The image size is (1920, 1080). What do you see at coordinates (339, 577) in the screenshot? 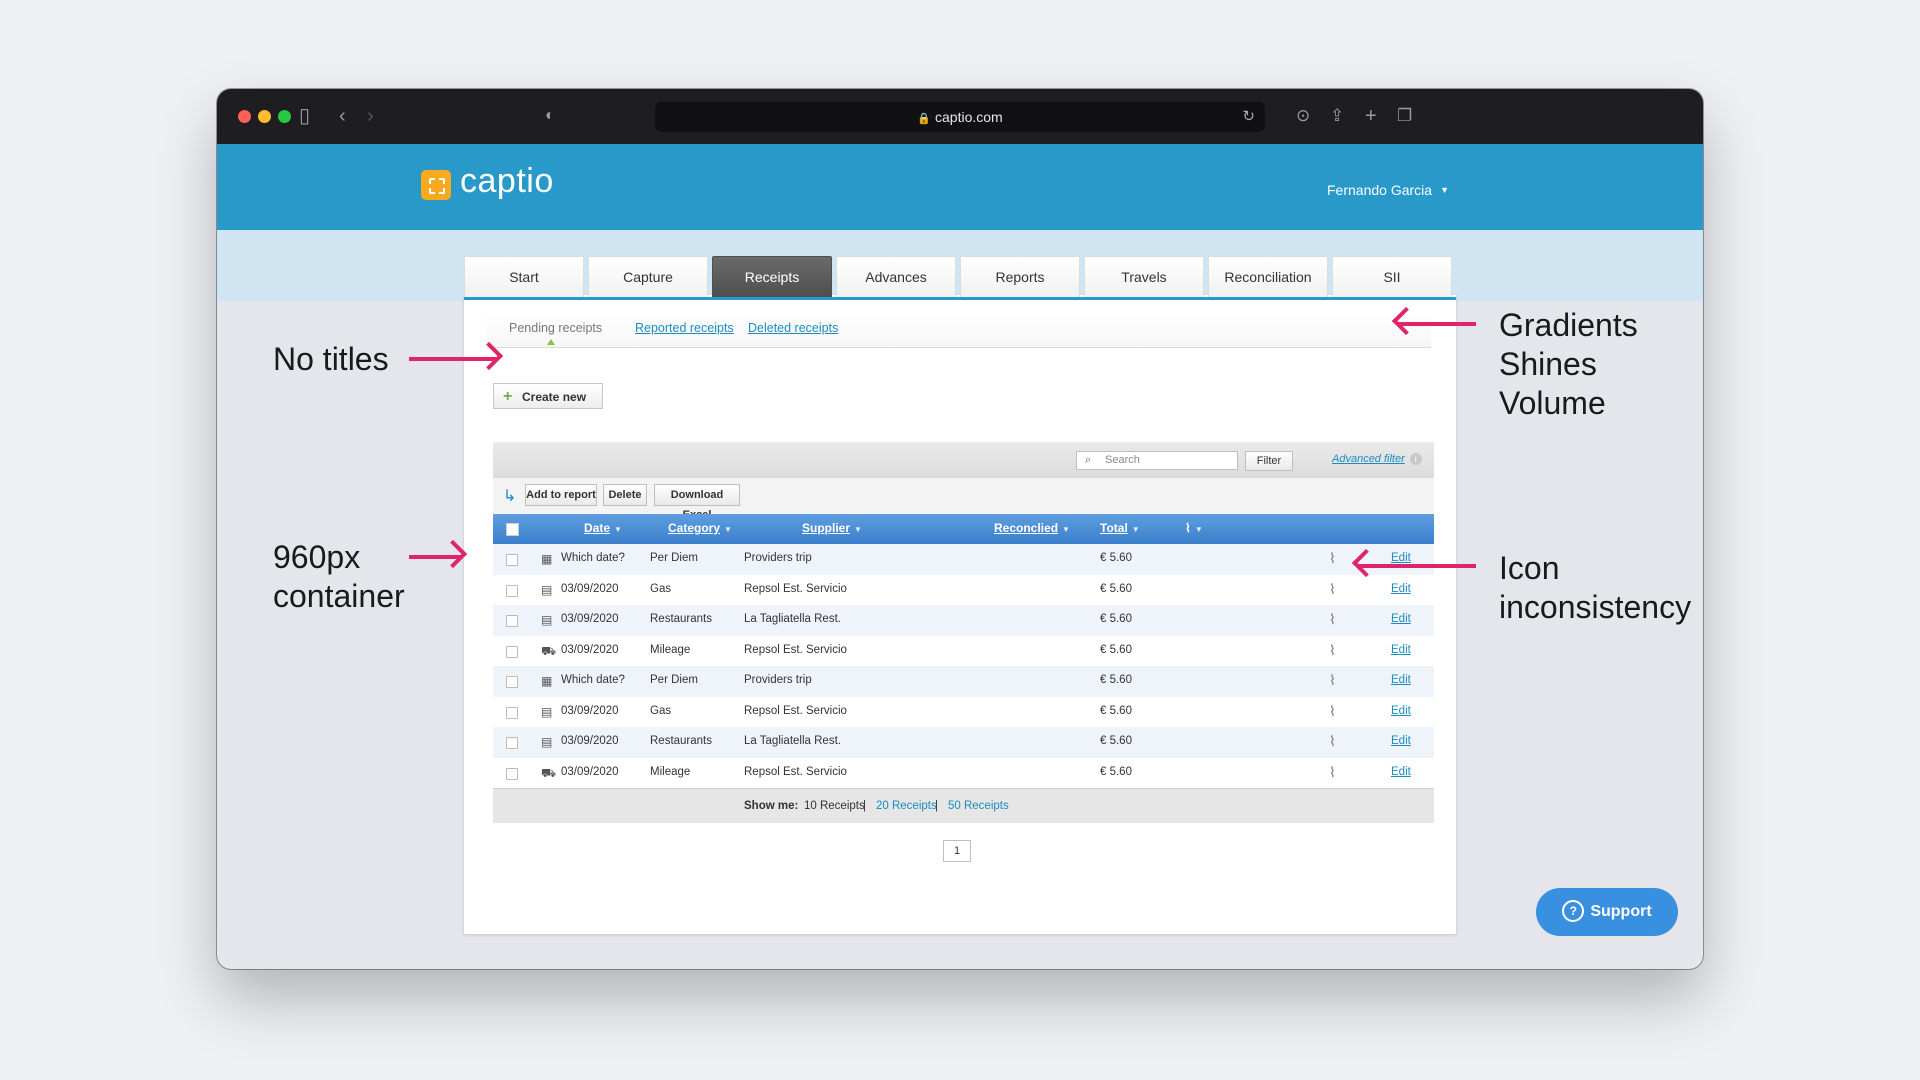
I see `annotation-container: 960px container` at bounding box center [339, 577].